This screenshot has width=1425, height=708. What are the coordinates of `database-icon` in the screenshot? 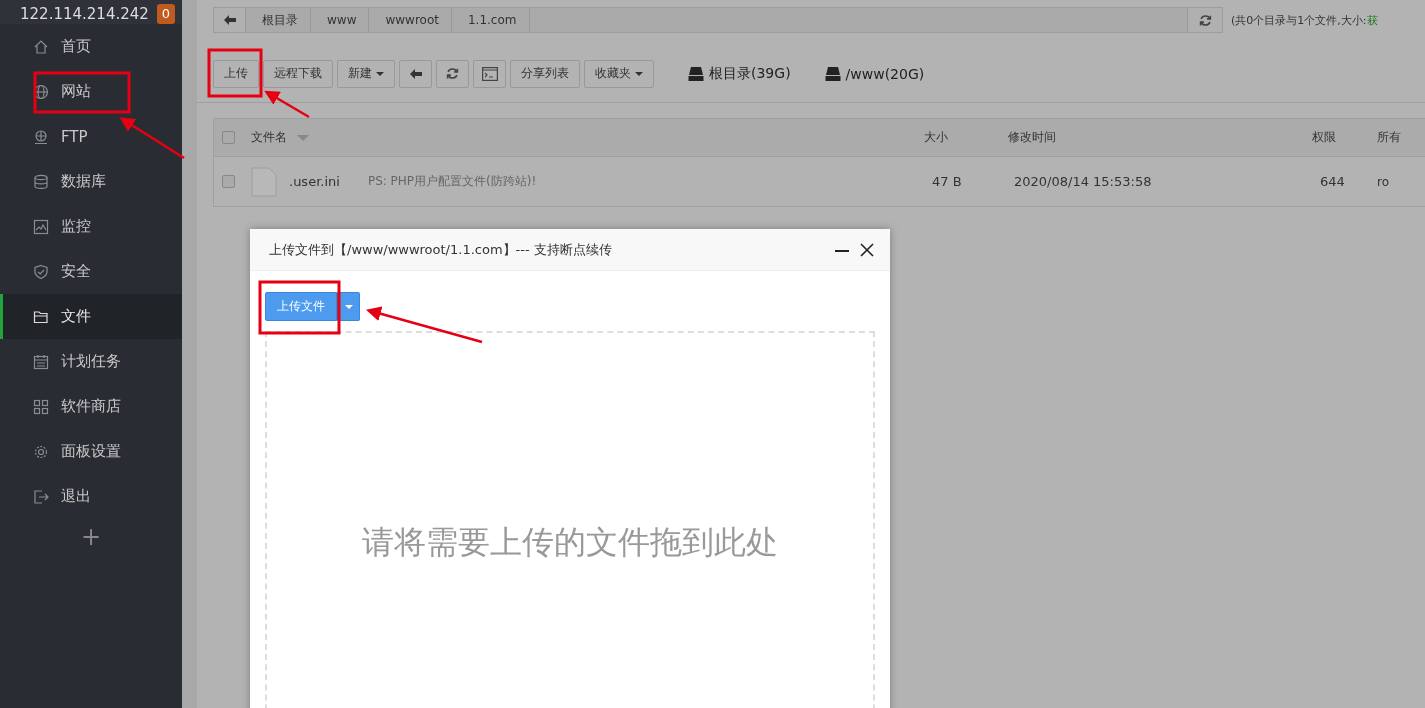 It's located at (41, 181).